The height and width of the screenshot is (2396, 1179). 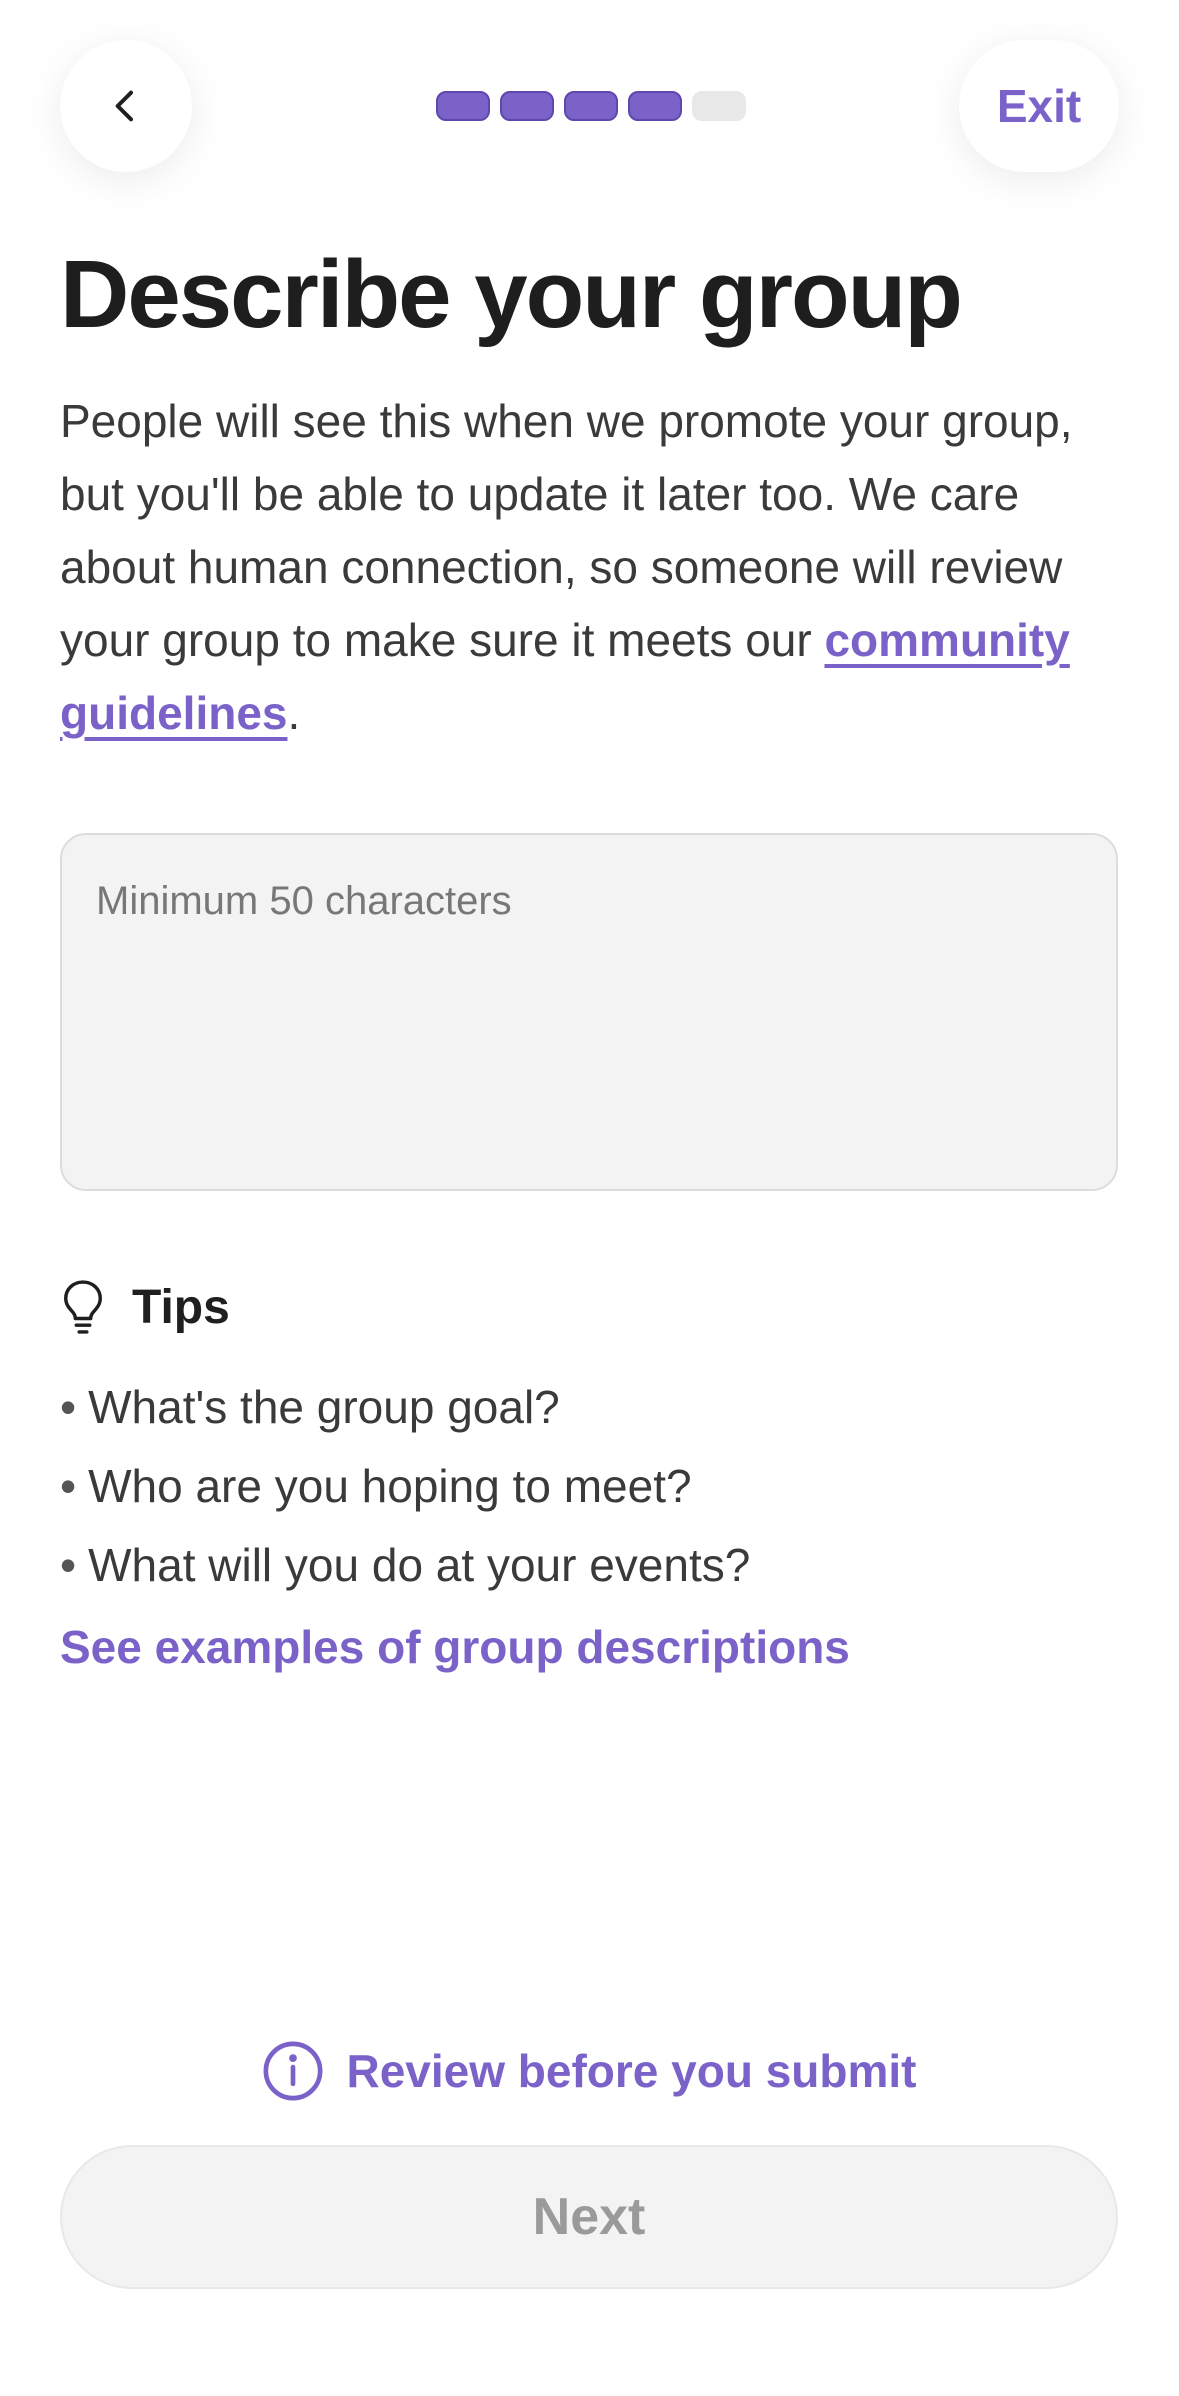 I want to click on chevron-left-icon, so click(x=124, y=106).